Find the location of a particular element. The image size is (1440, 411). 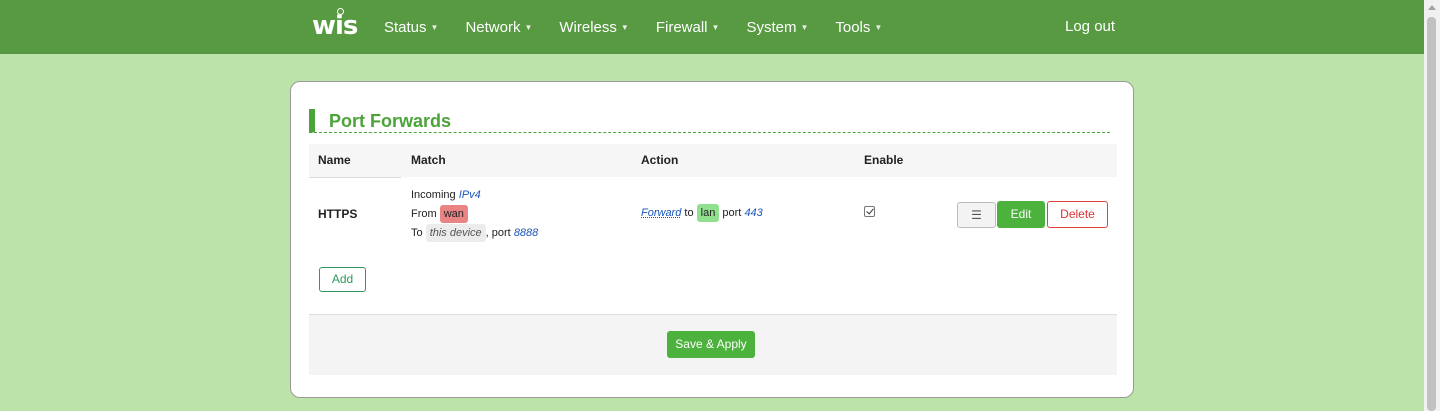

menu-tools-label: Tools is located at coordinates (853, 27).